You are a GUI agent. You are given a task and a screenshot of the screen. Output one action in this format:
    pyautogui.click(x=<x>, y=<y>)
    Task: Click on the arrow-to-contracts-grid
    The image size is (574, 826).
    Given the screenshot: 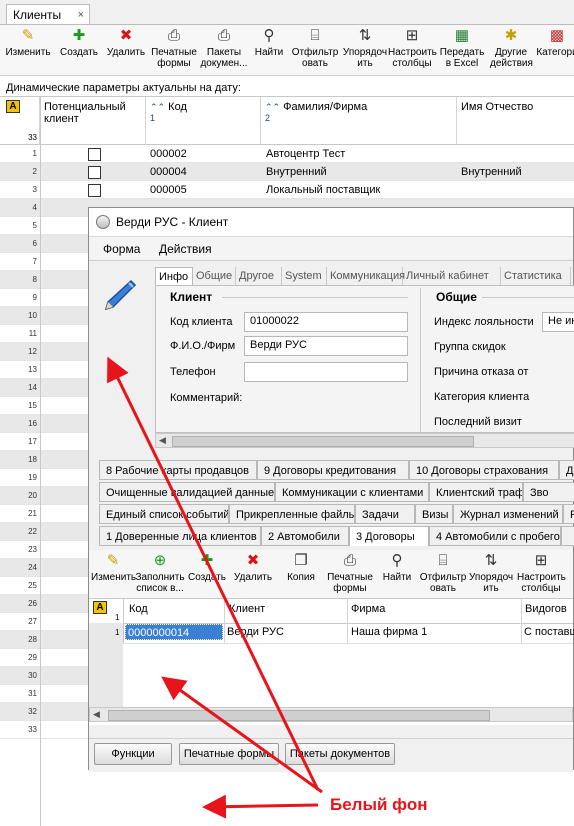 What is the action you would take?
    pyautogui.click(x=242, y=735)
    